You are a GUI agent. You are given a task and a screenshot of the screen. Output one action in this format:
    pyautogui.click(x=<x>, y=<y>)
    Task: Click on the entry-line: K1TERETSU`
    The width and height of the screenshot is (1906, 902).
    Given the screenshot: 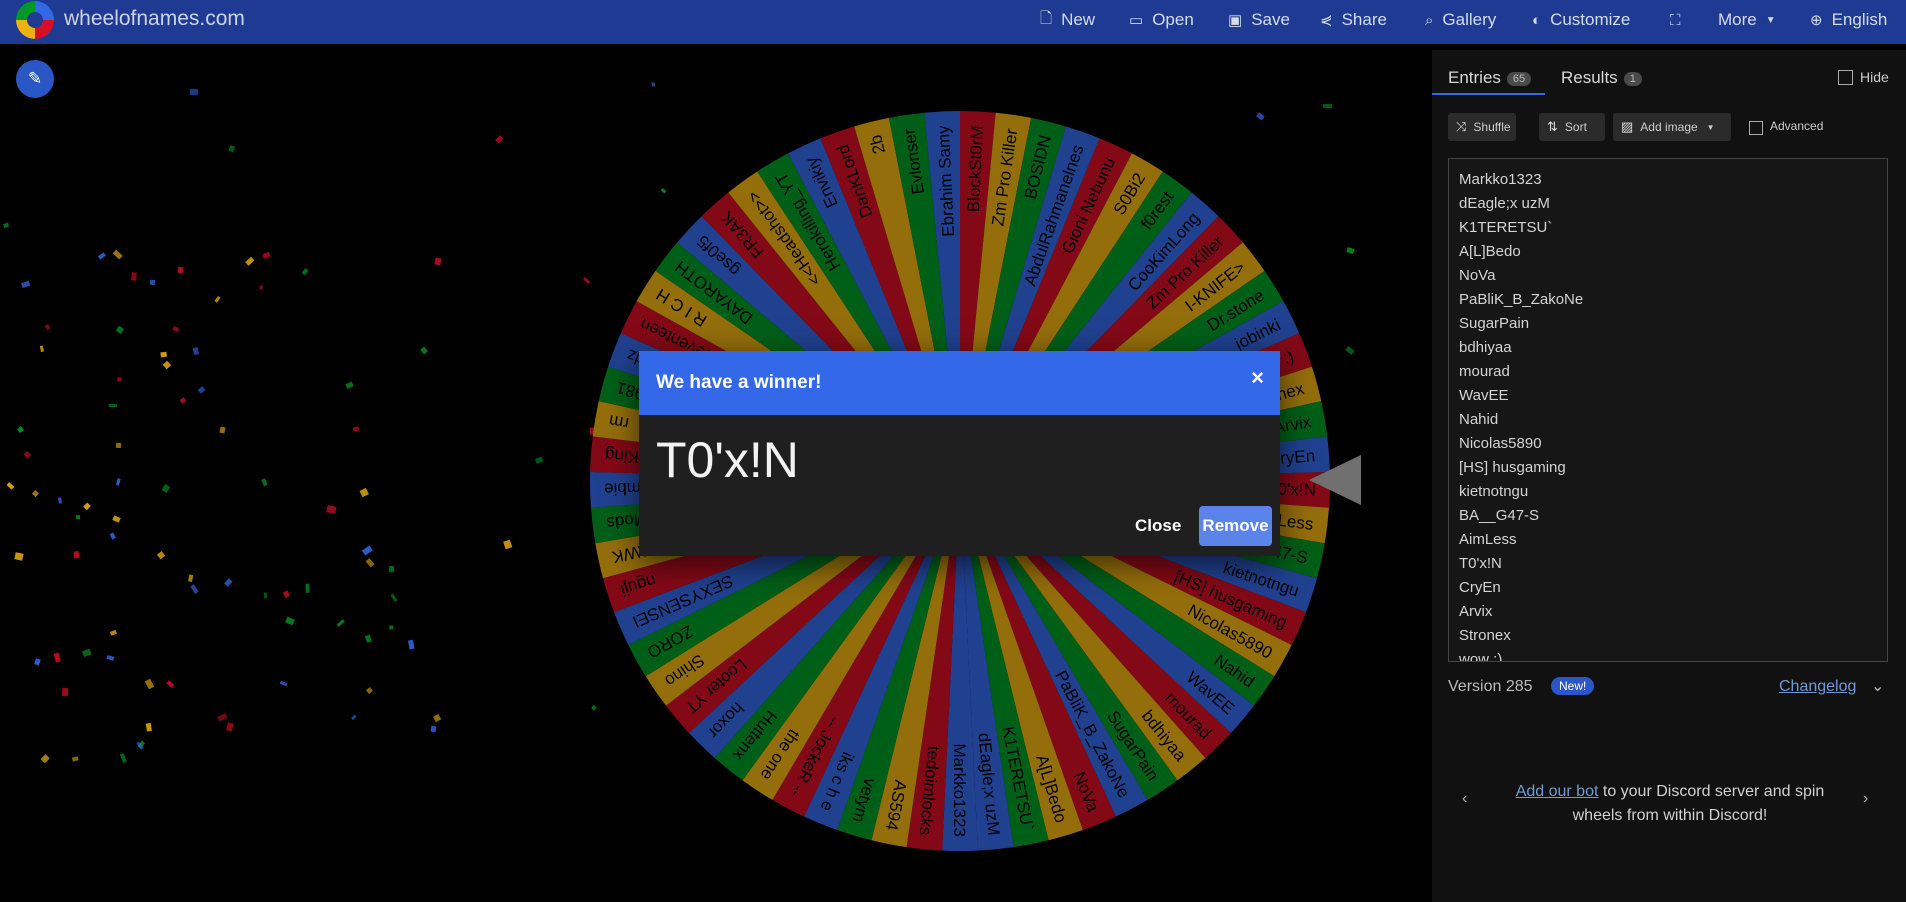 What is the action you would take?
    pyautogui.click(x=1506, y=227)
    